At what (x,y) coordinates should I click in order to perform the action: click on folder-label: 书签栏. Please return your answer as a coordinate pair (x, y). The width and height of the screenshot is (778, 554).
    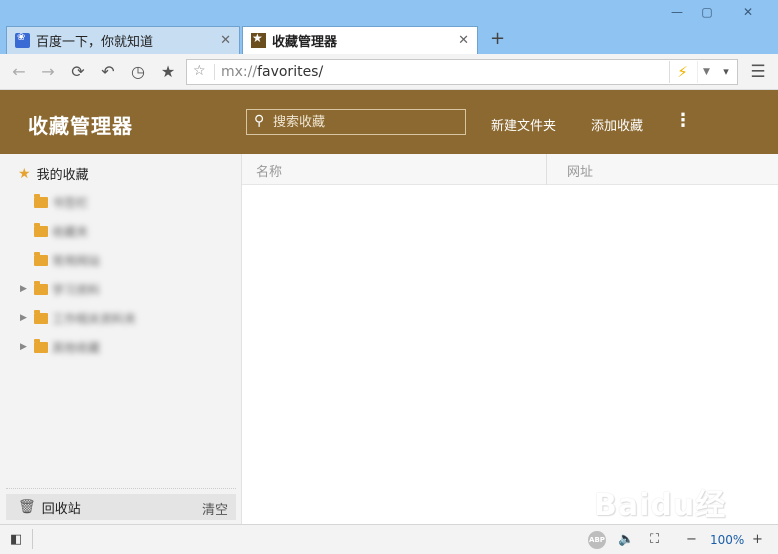
    Looking at the image, I should click on (70, 202).